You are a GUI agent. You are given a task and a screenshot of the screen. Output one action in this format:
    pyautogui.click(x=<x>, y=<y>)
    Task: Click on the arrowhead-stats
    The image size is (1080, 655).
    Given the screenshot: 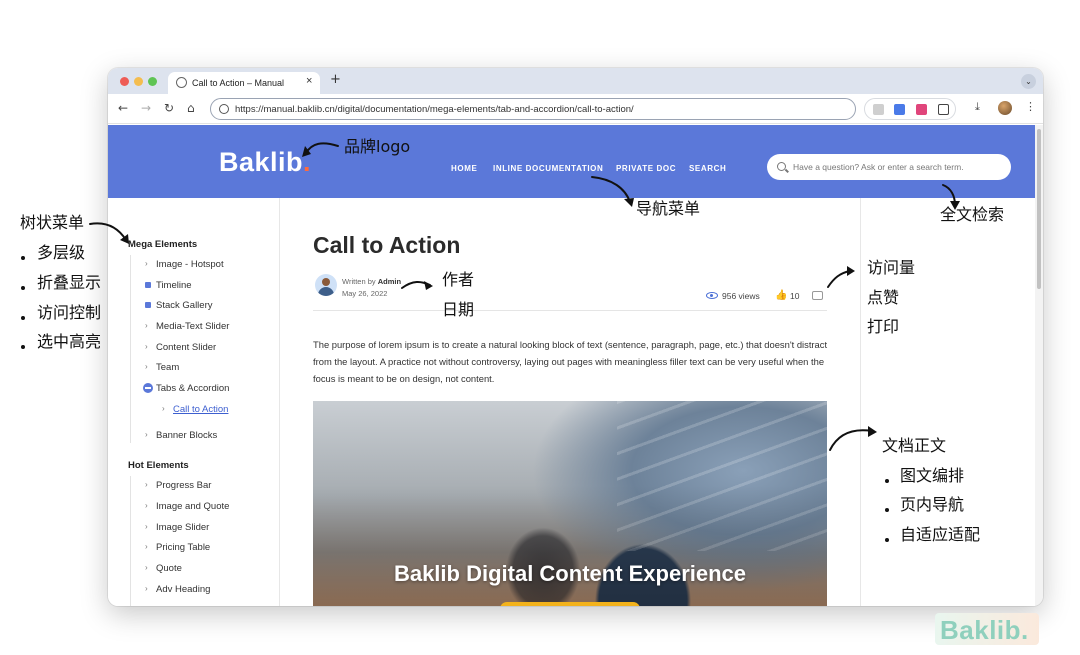 What is the action you would take?
    pyautogui.click(x=851, y=271)
    